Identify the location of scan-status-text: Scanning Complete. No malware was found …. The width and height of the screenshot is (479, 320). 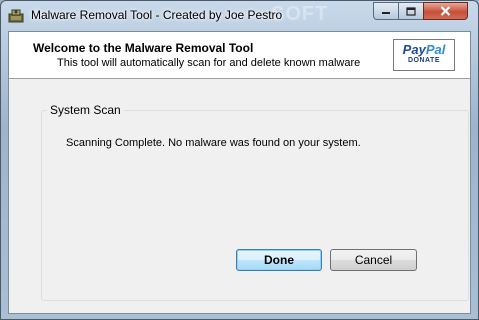
(213, 143).